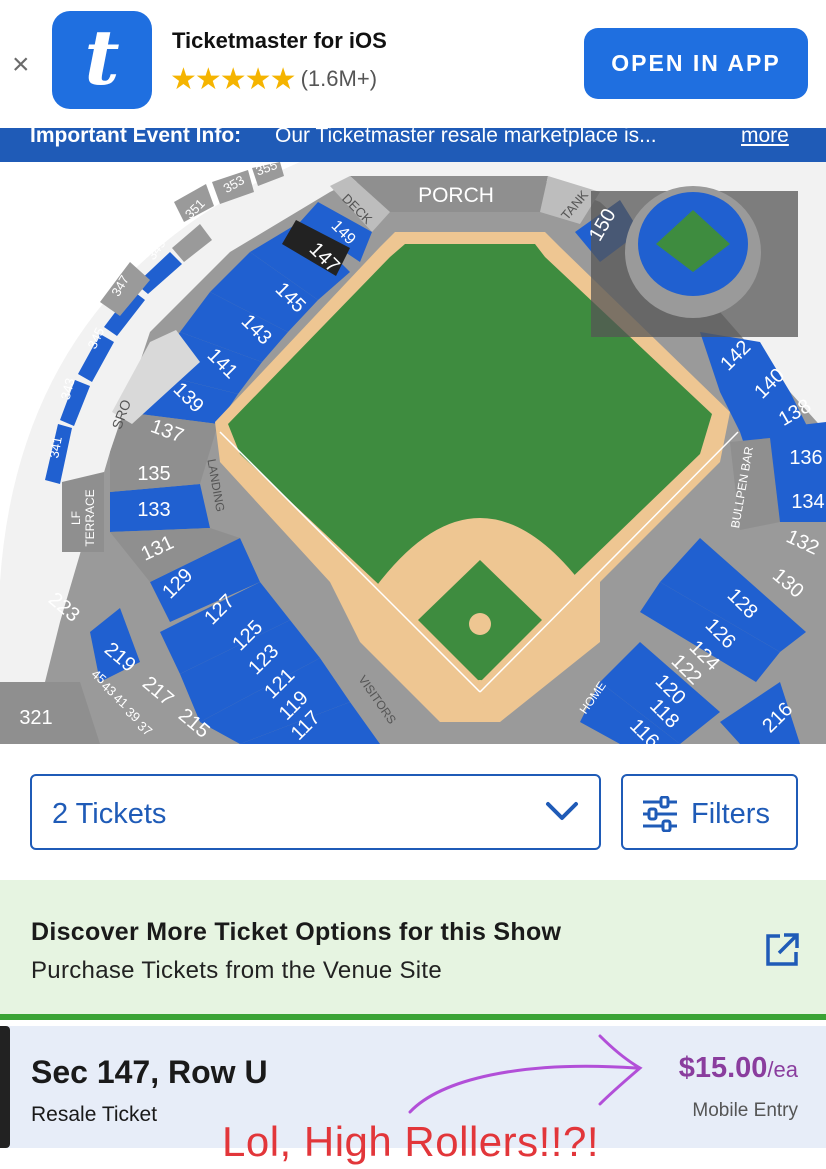 This screenshot has height=1169, width=826. Describe the element at coordinates (660, 814) in the screenshot. I see `sliders-icon` at that location.